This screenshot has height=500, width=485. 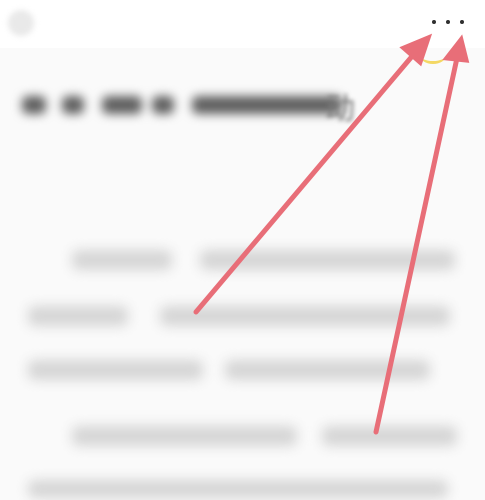 I want to click on top-navigation-bar, so click(x=242, y=24).